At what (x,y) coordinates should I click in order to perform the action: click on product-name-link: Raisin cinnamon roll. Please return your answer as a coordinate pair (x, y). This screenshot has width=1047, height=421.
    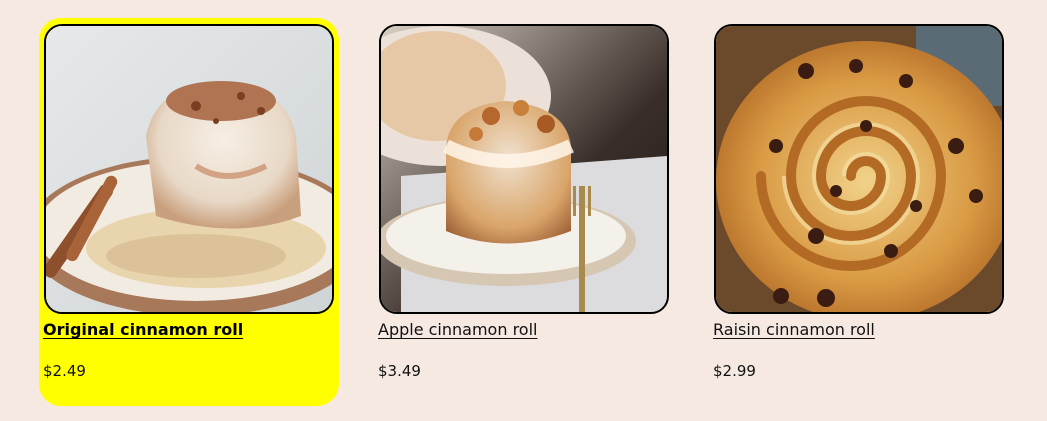
    Looking at the image, I should click on (794, 329).